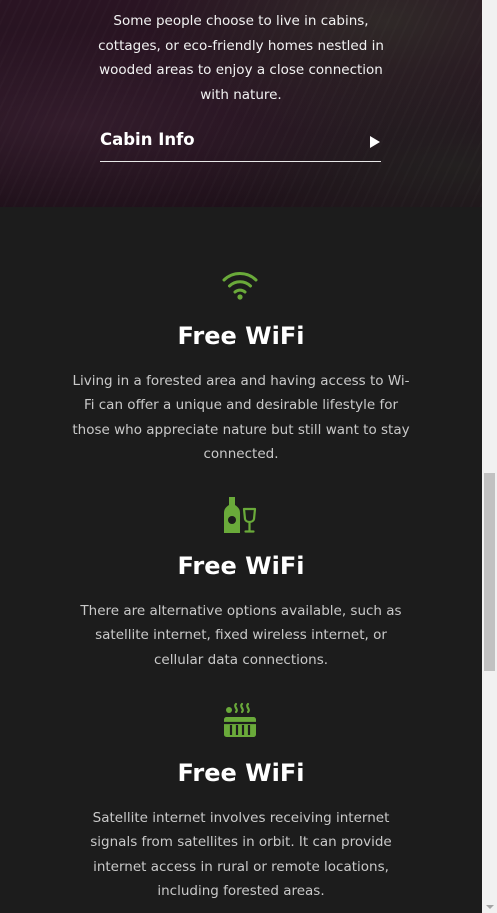 The image size is (497, 913). What do you see at coordinates (375, 142) in the screenshot?
I see `play-arrow-icon` at bounding box center [375, 142].